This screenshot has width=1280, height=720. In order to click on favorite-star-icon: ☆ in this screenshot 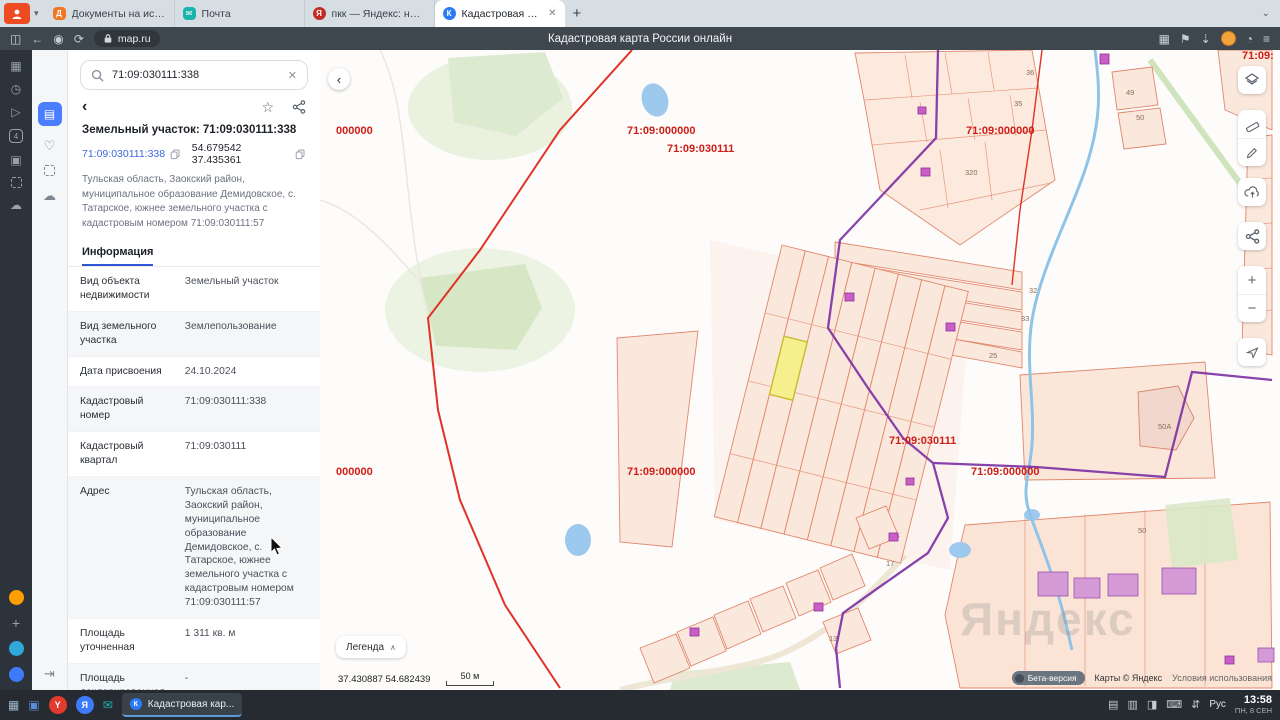, I will do `click(267, 107)`.